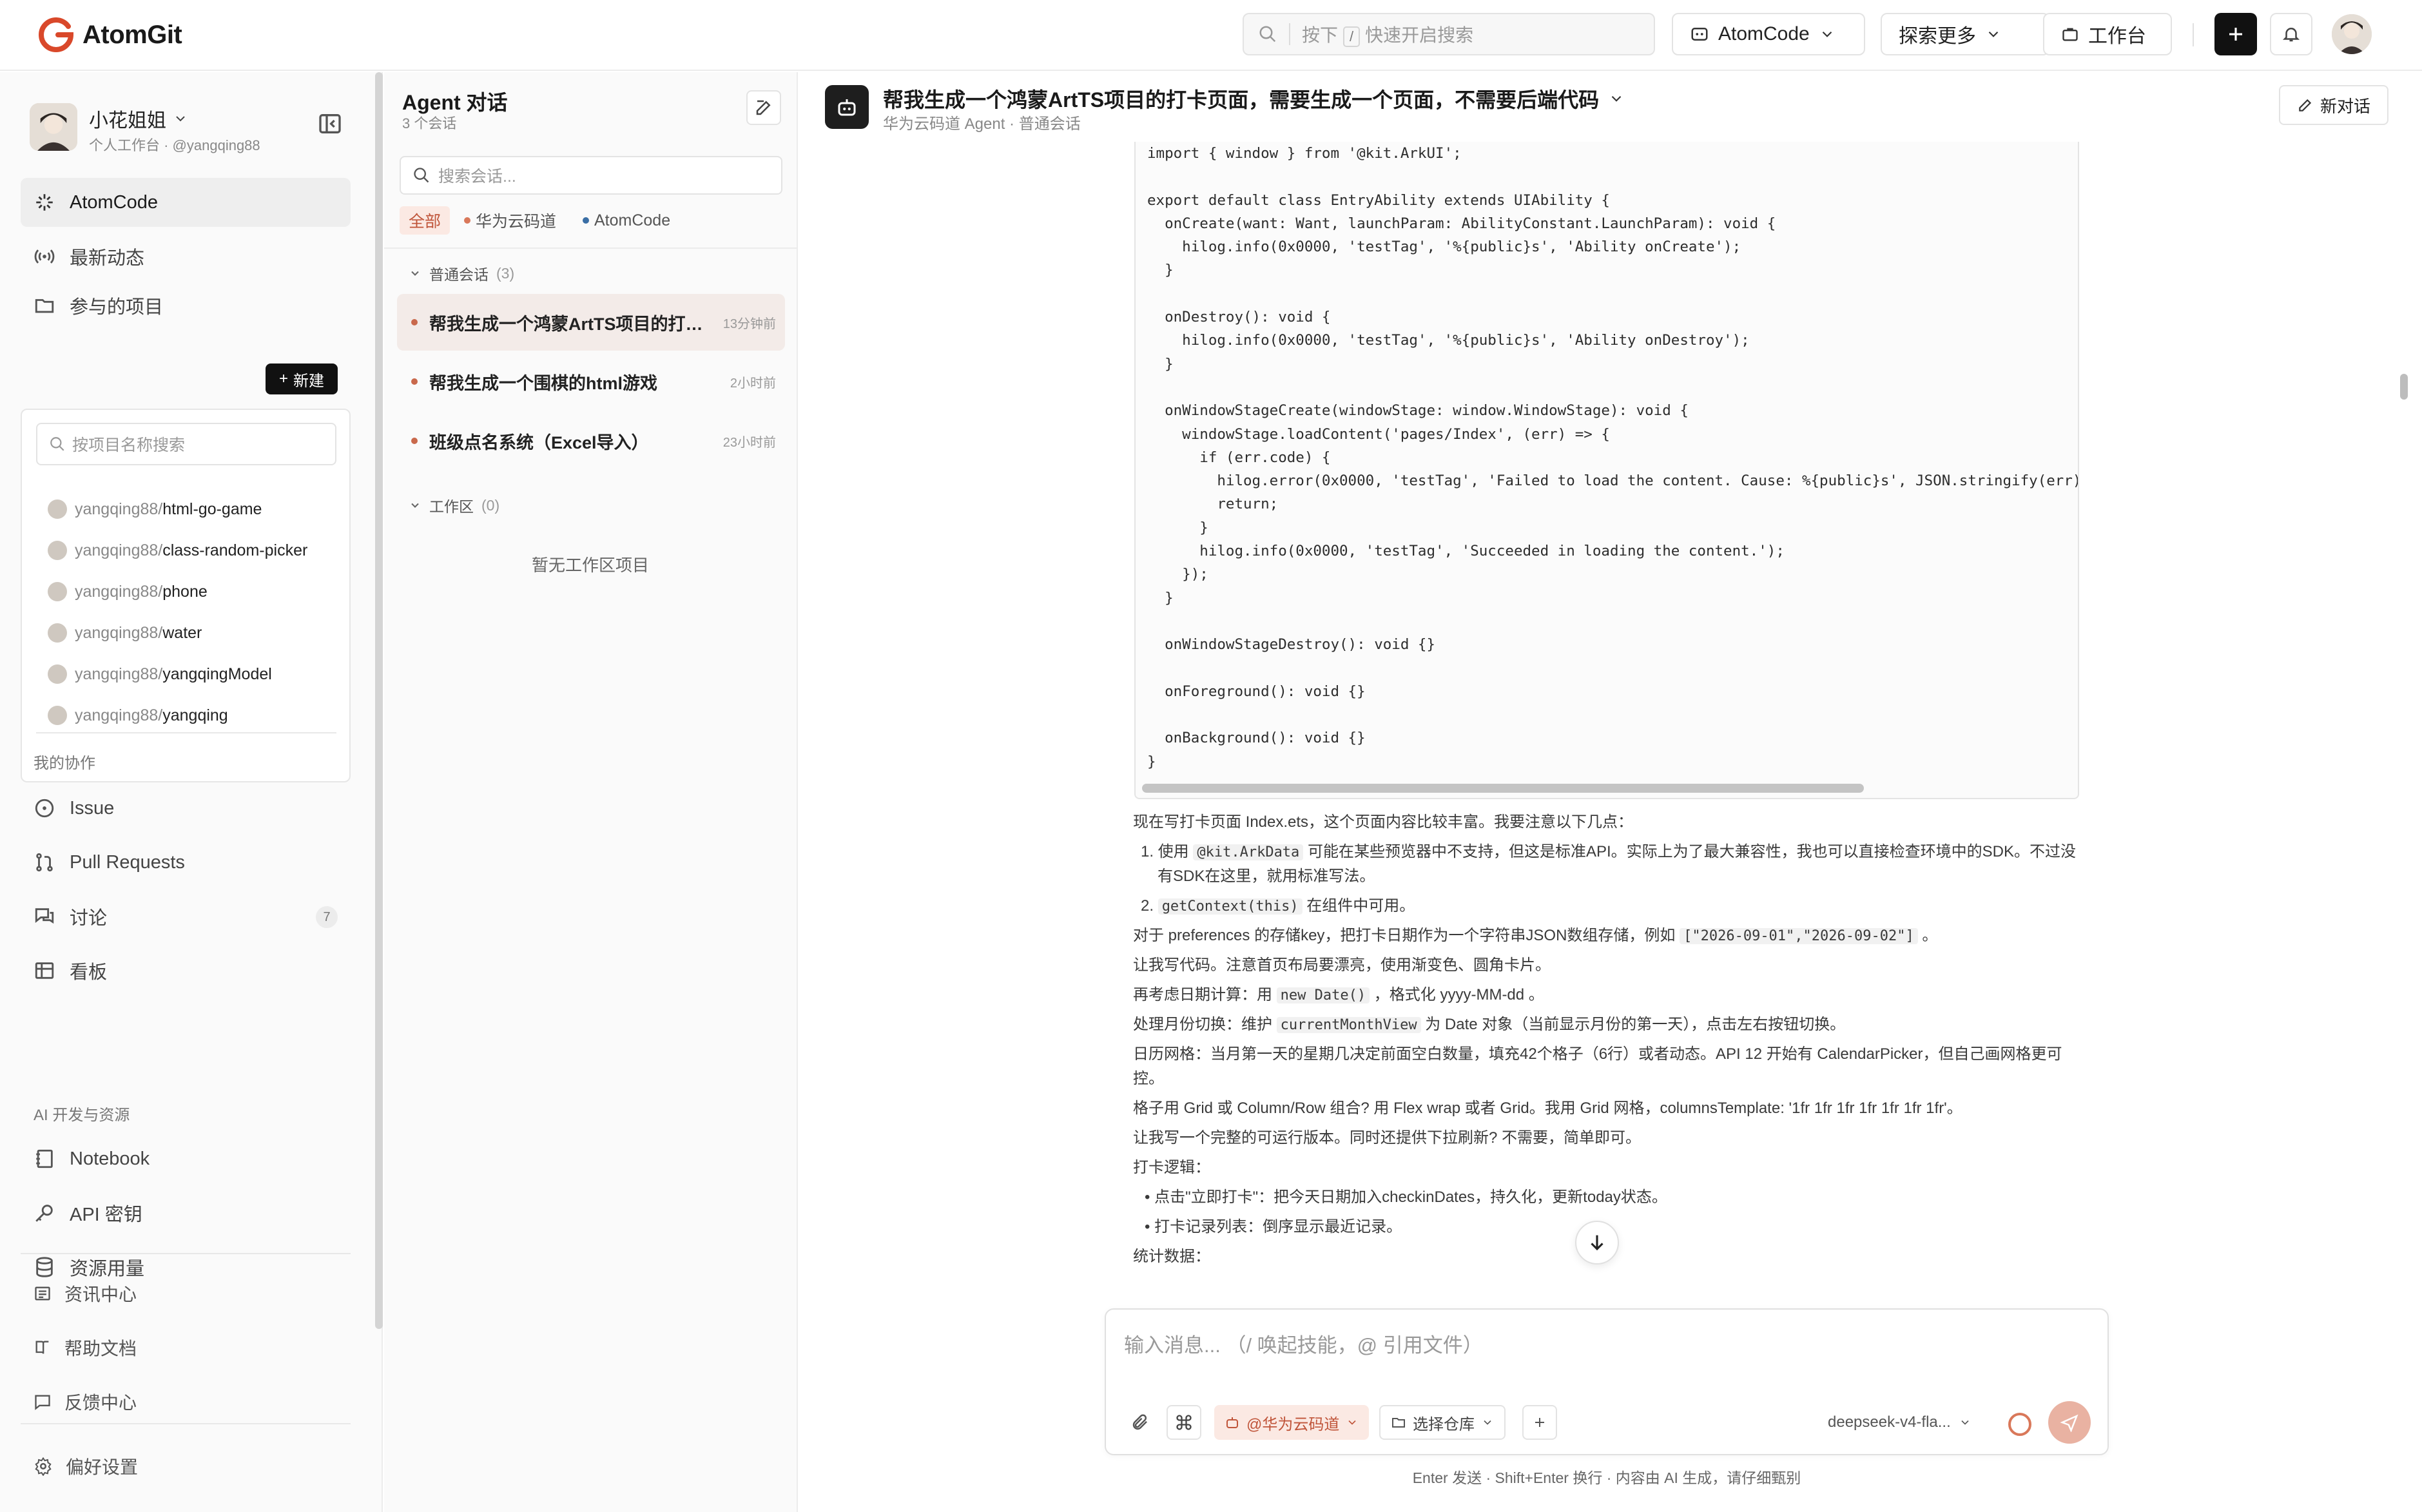  What do you see at coordinates (138, 715) in the screenshot?
I see `project-item: yangqing88/yangqing` at bounding box center [138, 715].